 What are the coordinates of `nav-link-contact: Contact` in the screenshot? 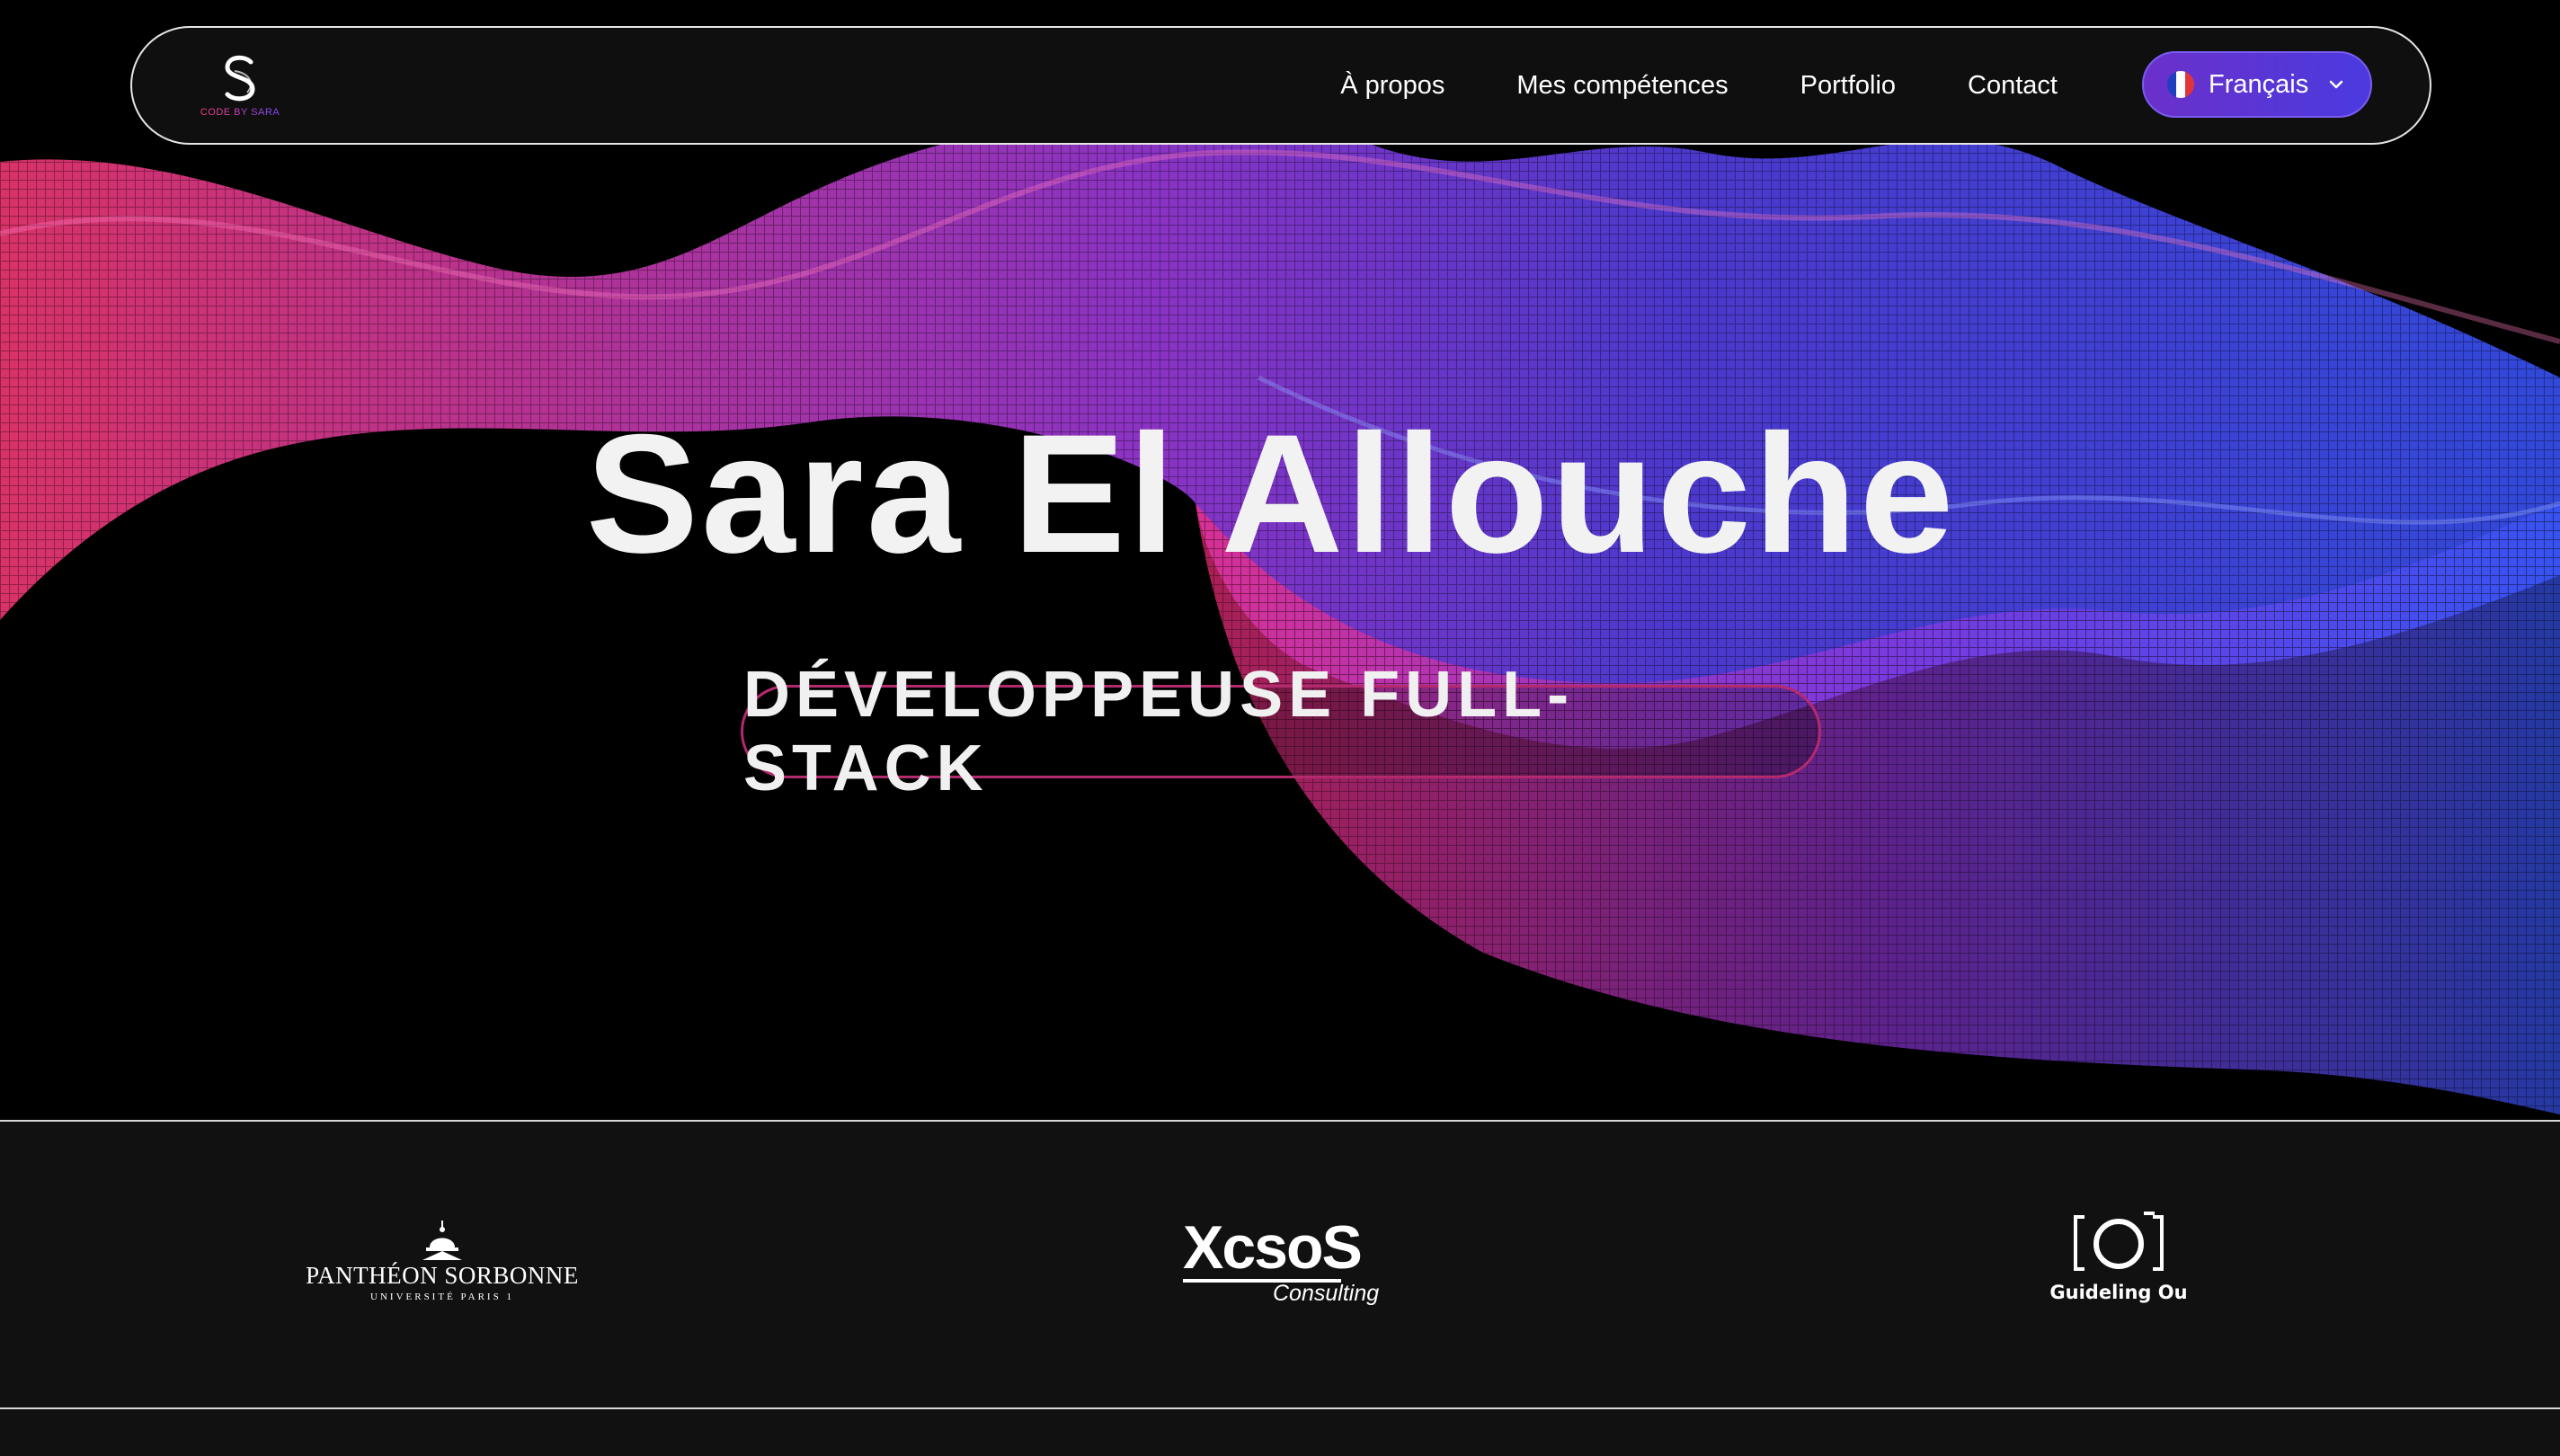 It's located at (2013, 86).